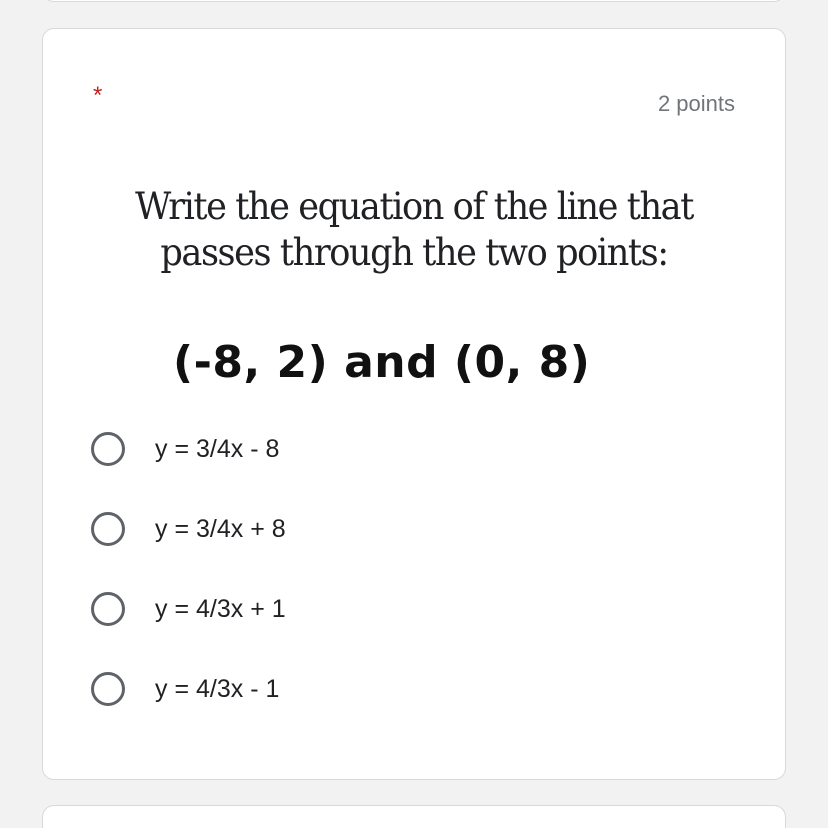 The image size is (828, 828). Describe the element at coordinates (414, 252) in the screenshot. I see `question-prompt-line-2: passes through the two points:` at that location.